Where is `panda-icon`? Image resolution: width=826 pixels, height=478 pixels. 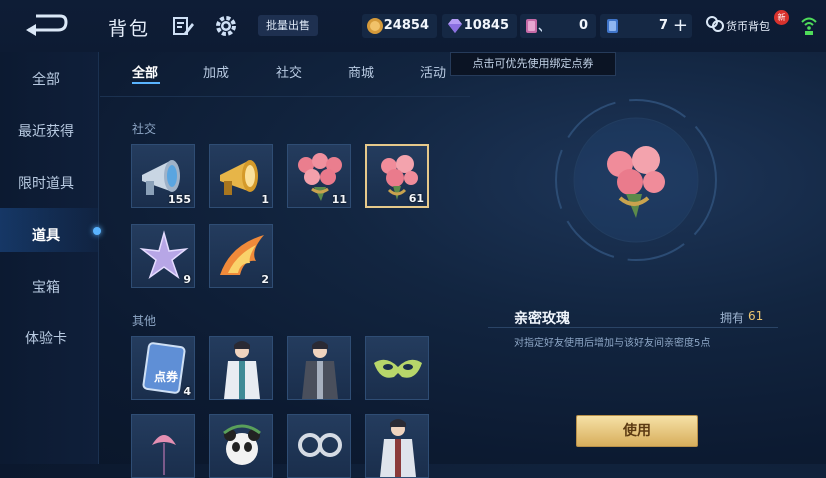 panda-icon is located at coordinates (242, 444).